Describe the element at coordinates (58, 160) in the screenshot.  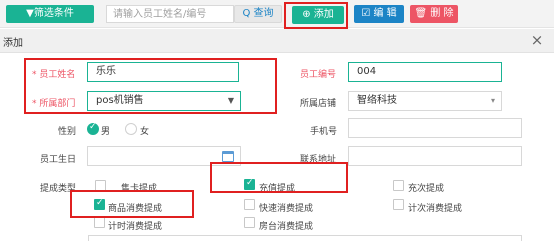
I see `birthday-label: 员工生日` at that location.